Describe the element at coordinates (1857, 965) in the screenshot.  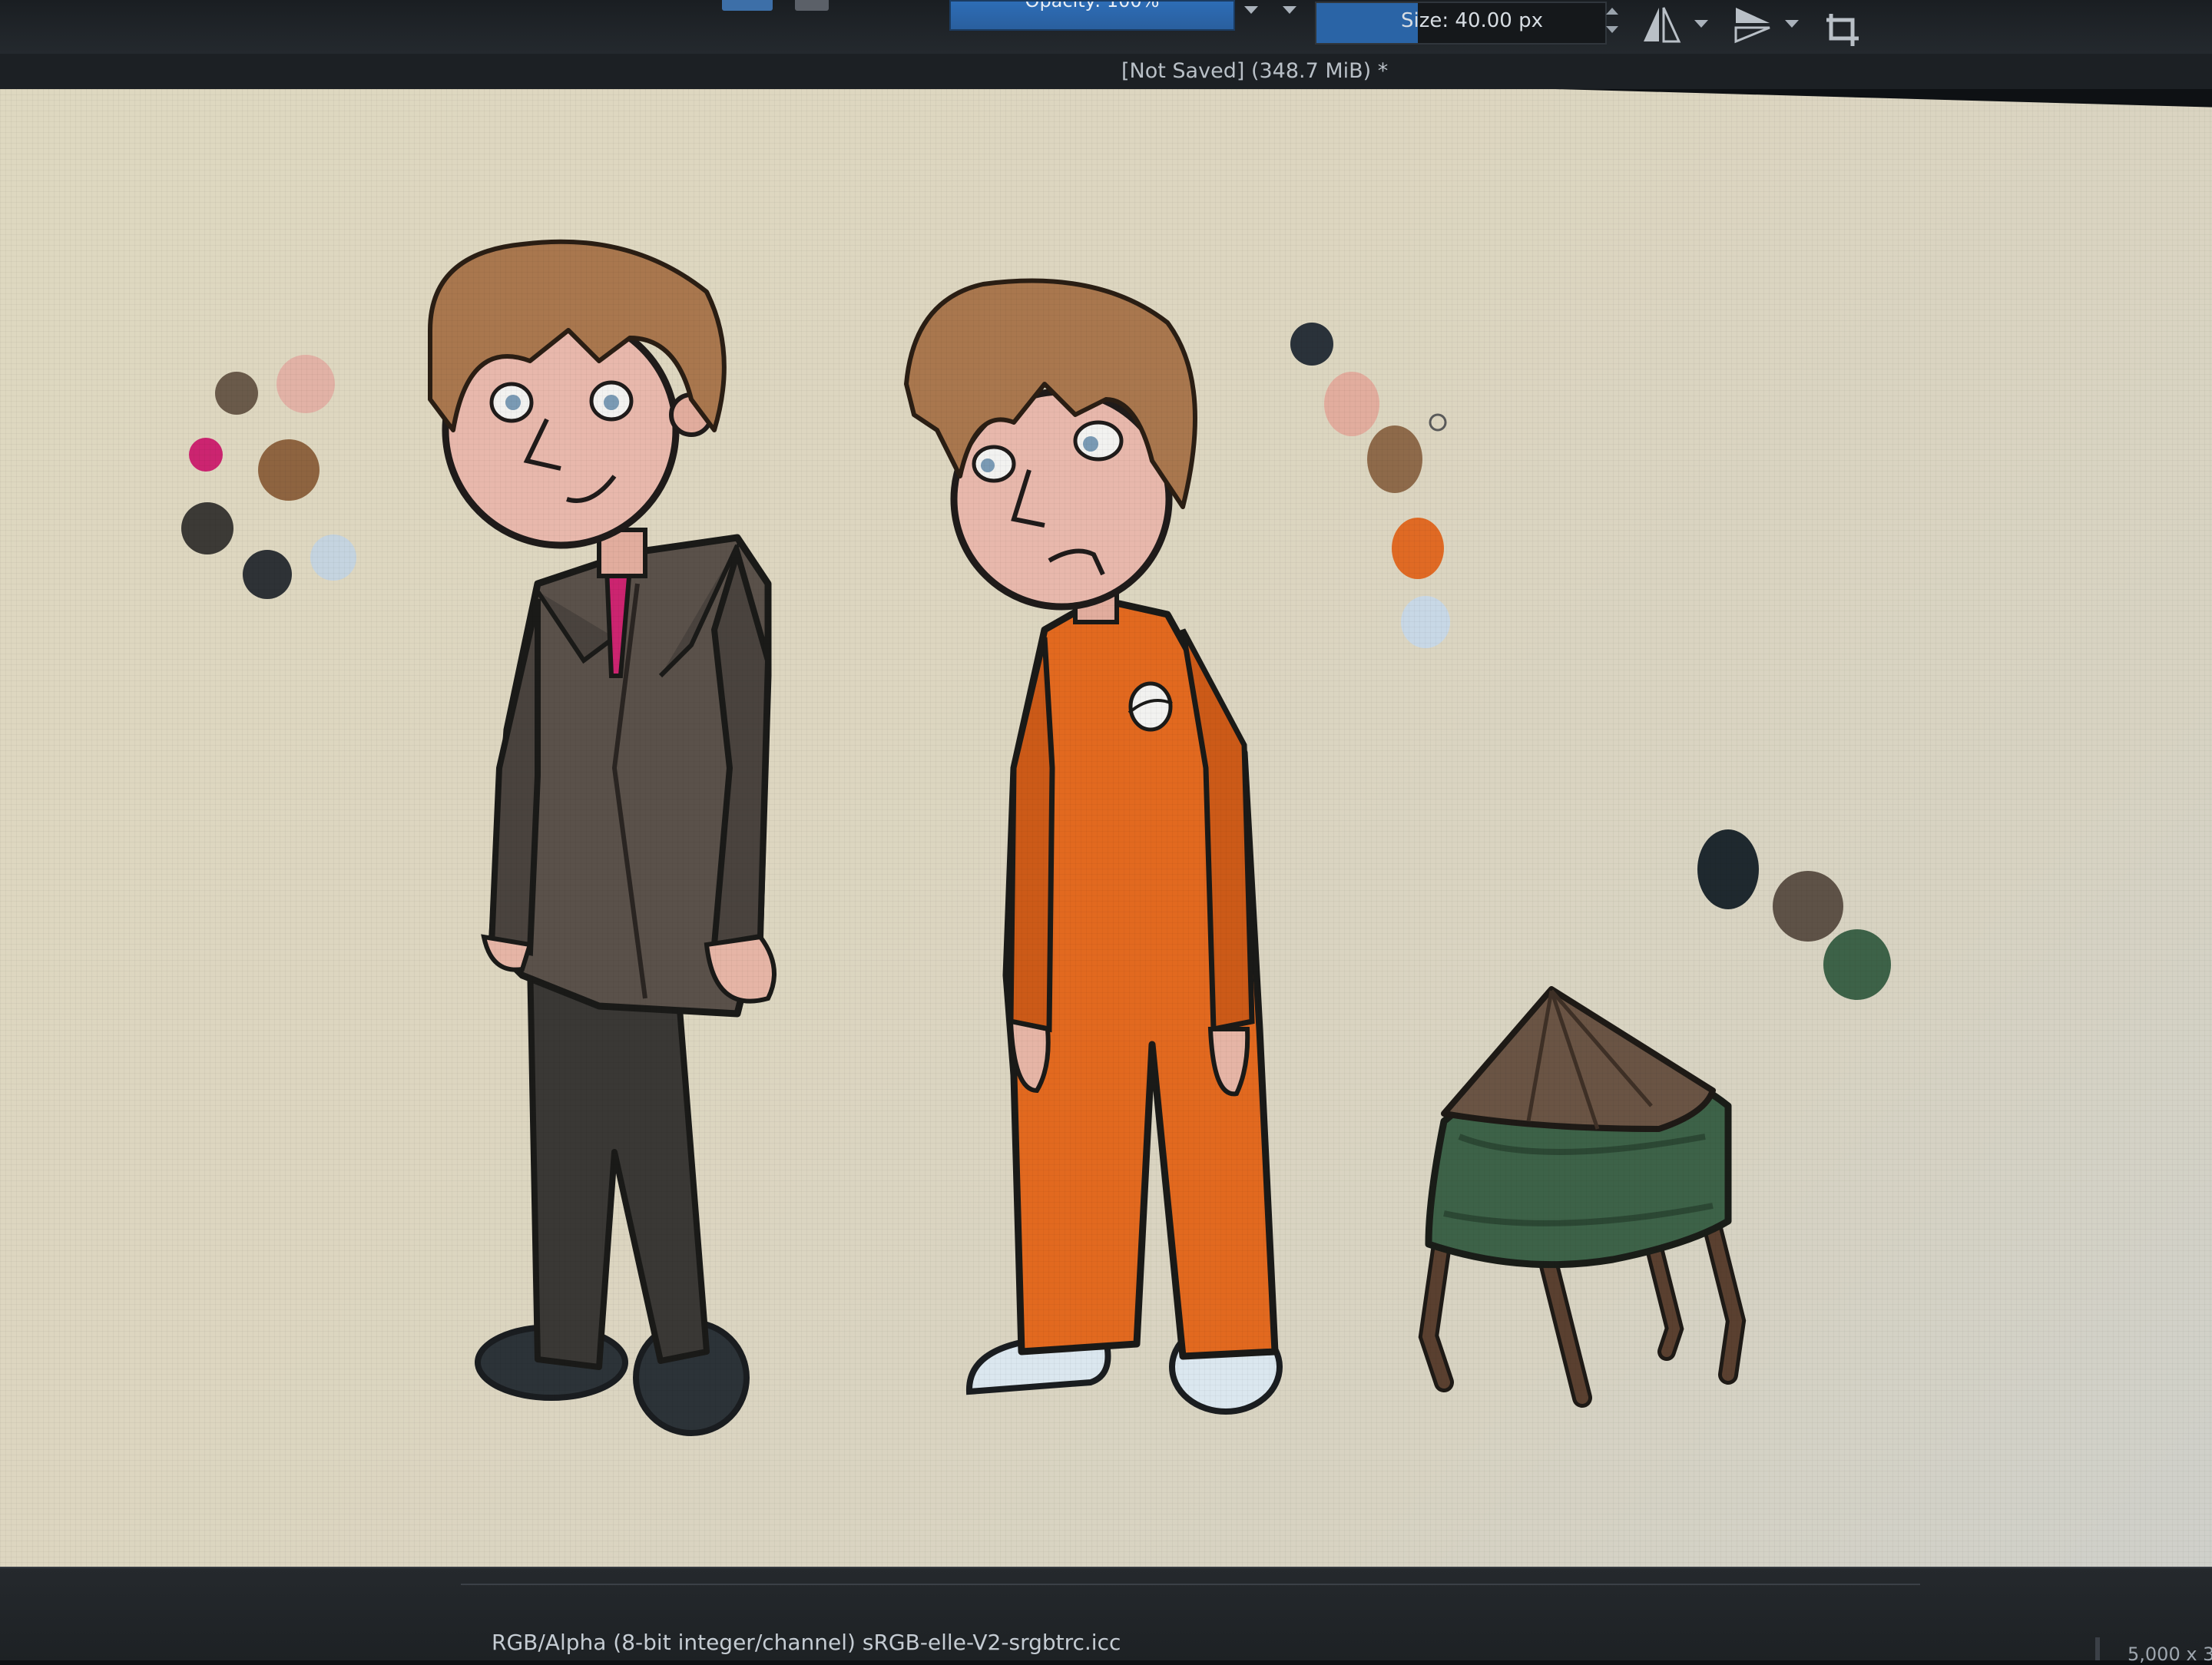
I see `swatch-green` at that location.